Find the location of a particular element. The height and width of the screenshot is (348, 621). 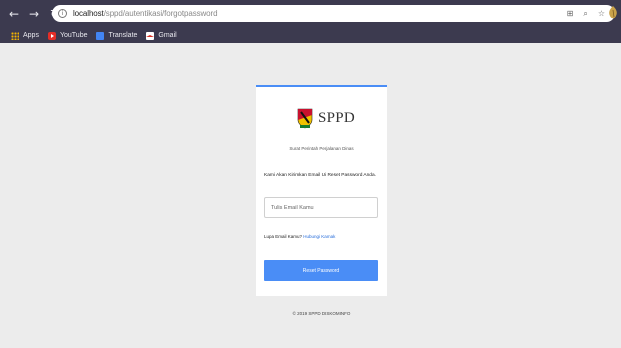

translate-page-icon: ⊞ is located at coordinates (570, 13).